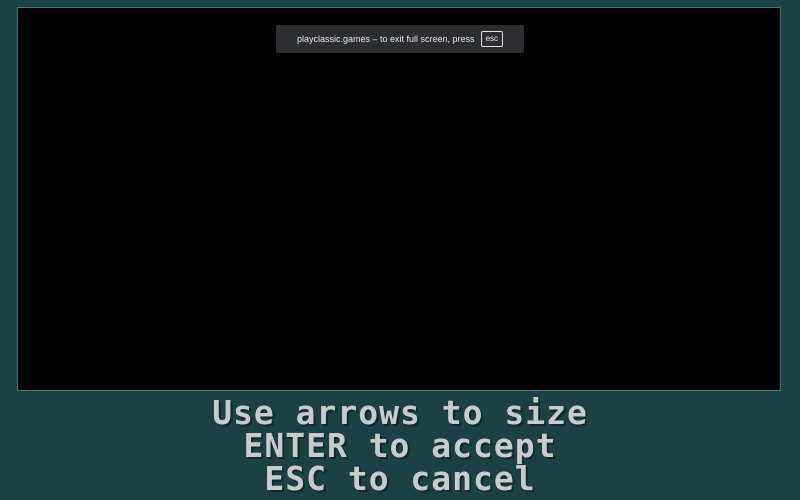 This screenshot has height=500, width=800. I want to click on instruction-cancel: ESC to cancel, so click(400, 478).